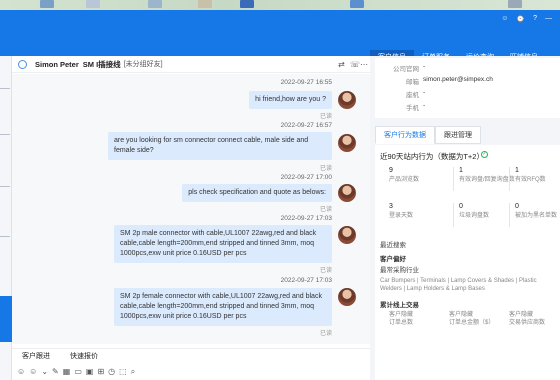 This screenshot has height=380, width=560. I want to click on stat-cell: 0 被加为黑名单数, so click(537, 211).